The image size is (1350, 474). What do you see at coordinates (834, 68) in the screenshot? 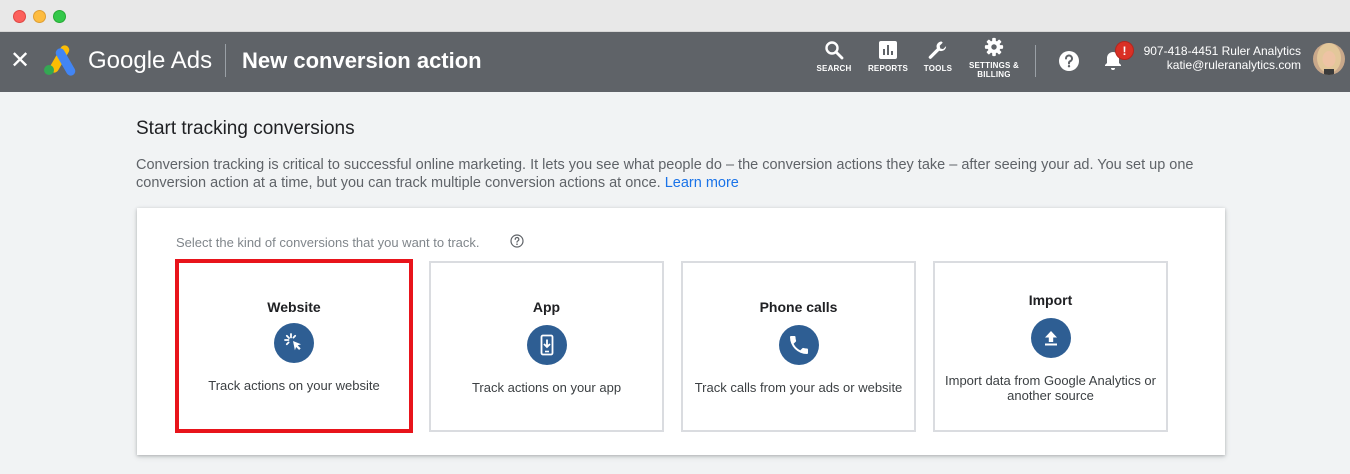
I see `nav-search-label: SEARCH` at bounding box center [834, 68].